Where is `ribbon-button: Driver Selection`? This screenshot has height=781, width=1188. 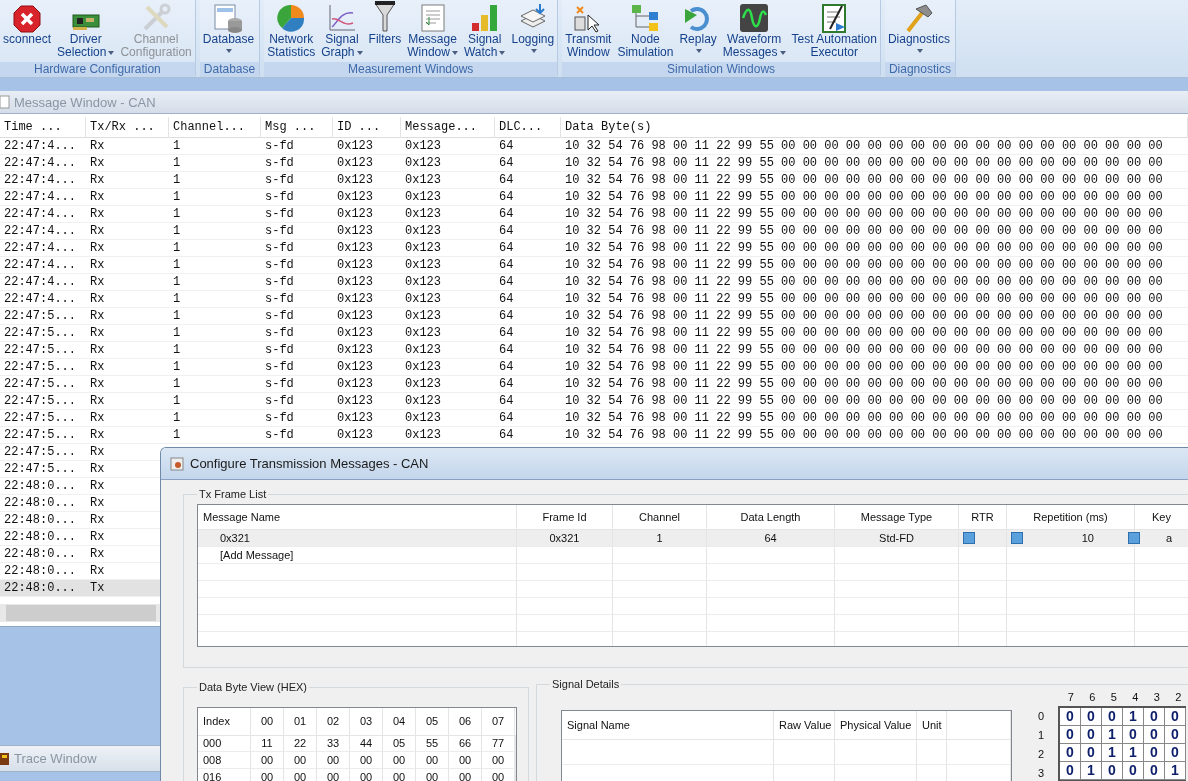 ribbon-button: Driver Selection is located at coordinates (86, 31).